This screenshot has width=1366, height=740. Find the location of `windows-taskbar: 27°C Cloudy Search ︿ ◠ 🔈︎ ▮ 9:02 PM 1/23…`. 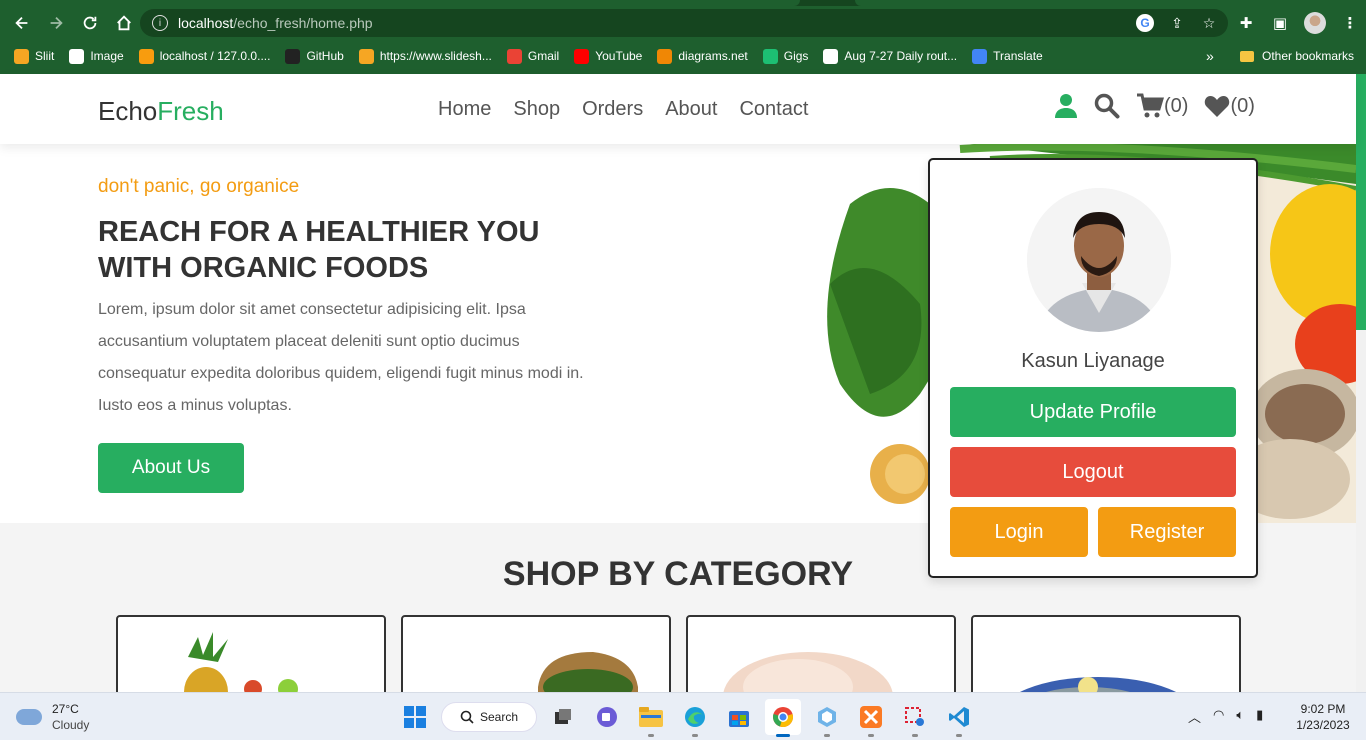

windows-taskbar: 27°C Cloudy Search ︿ ◠ 🔈︎ ▮ 9:02 PM 1/23… is located at coordinates (683, 716).